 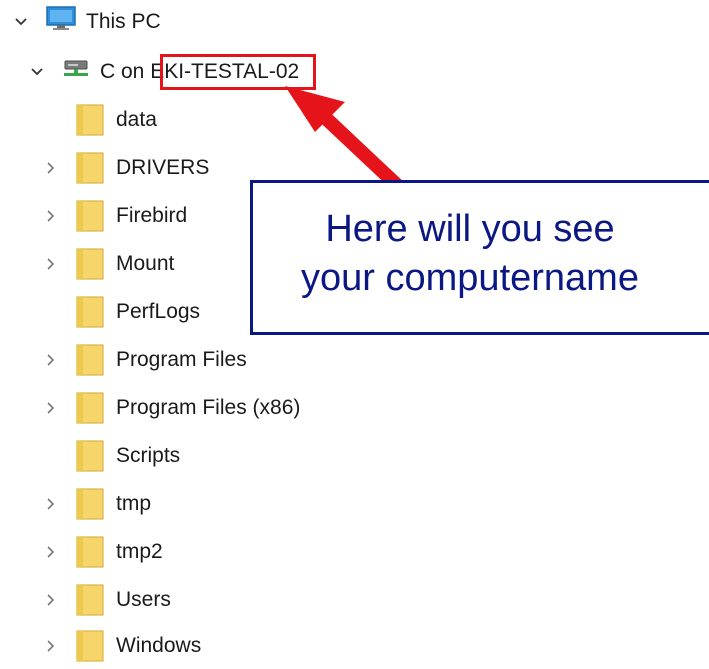 I want to click on tree-item-folder: Program Files, so click(x=143, y=360).